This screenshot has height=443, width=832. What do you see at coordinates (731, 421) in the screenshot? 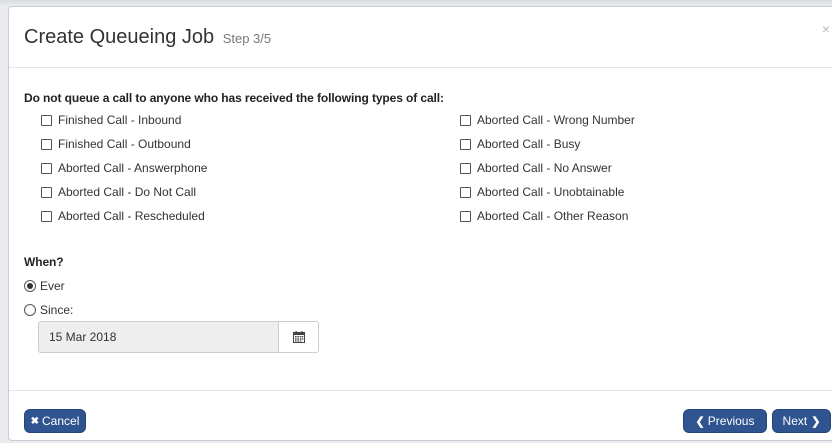
I see `previous-label: Previous` at bounding box center [731, 421].